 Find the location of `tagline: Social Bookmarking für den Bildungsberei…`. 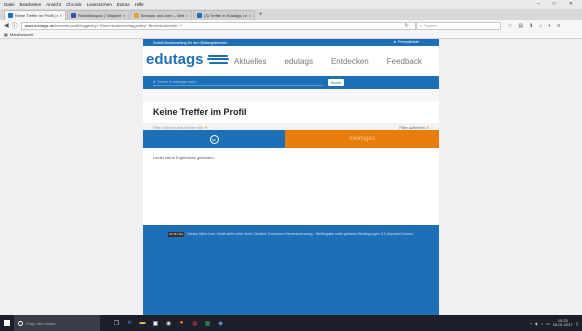

tagline: Social Bookmarking für den Bildungsberei… is located at coordinates (190, 42).